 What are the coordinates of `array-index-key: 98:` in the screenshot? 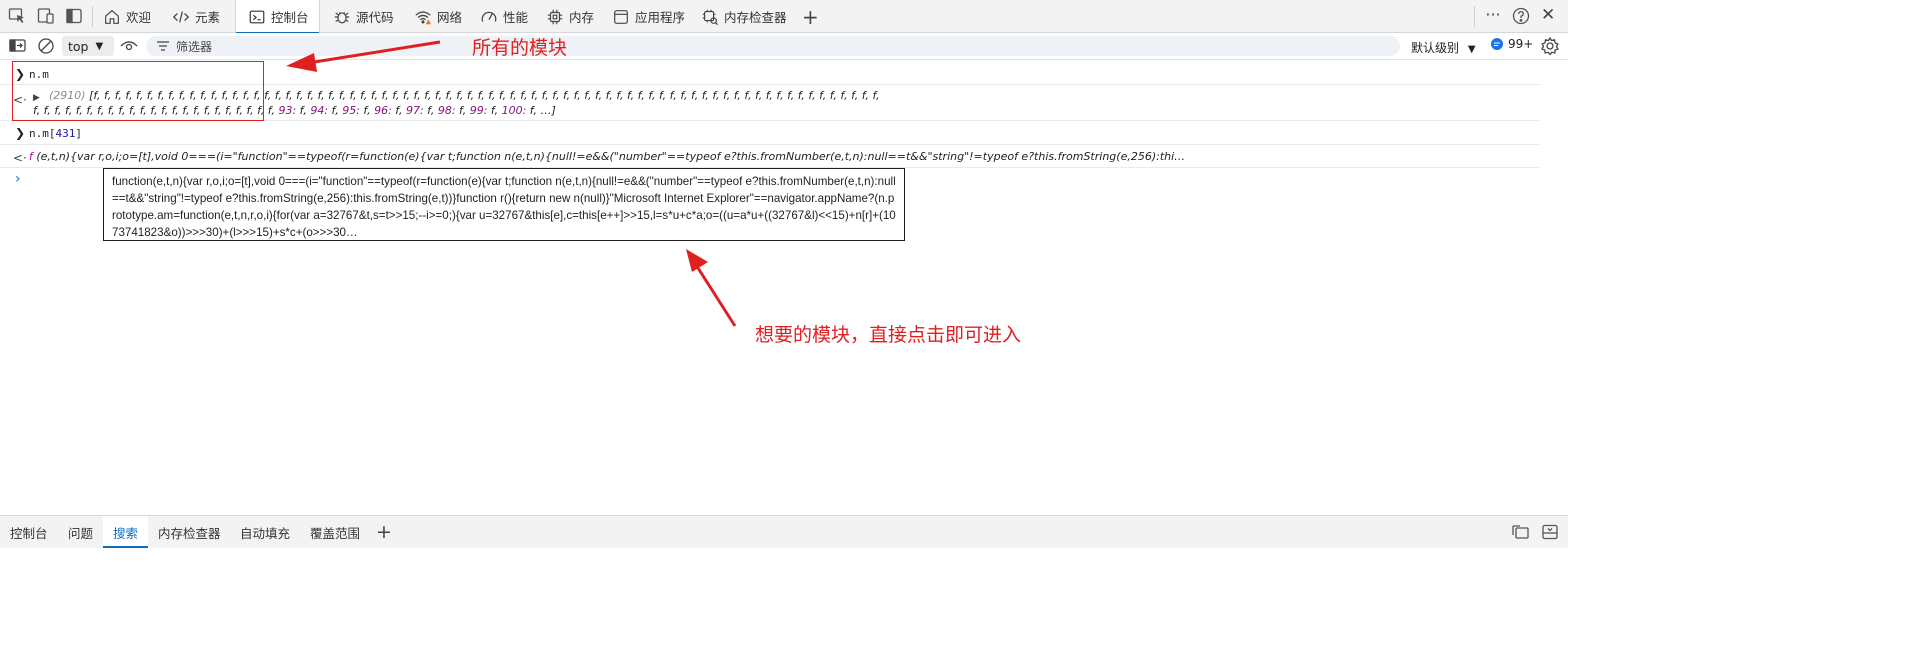 It's located at (446, 110).